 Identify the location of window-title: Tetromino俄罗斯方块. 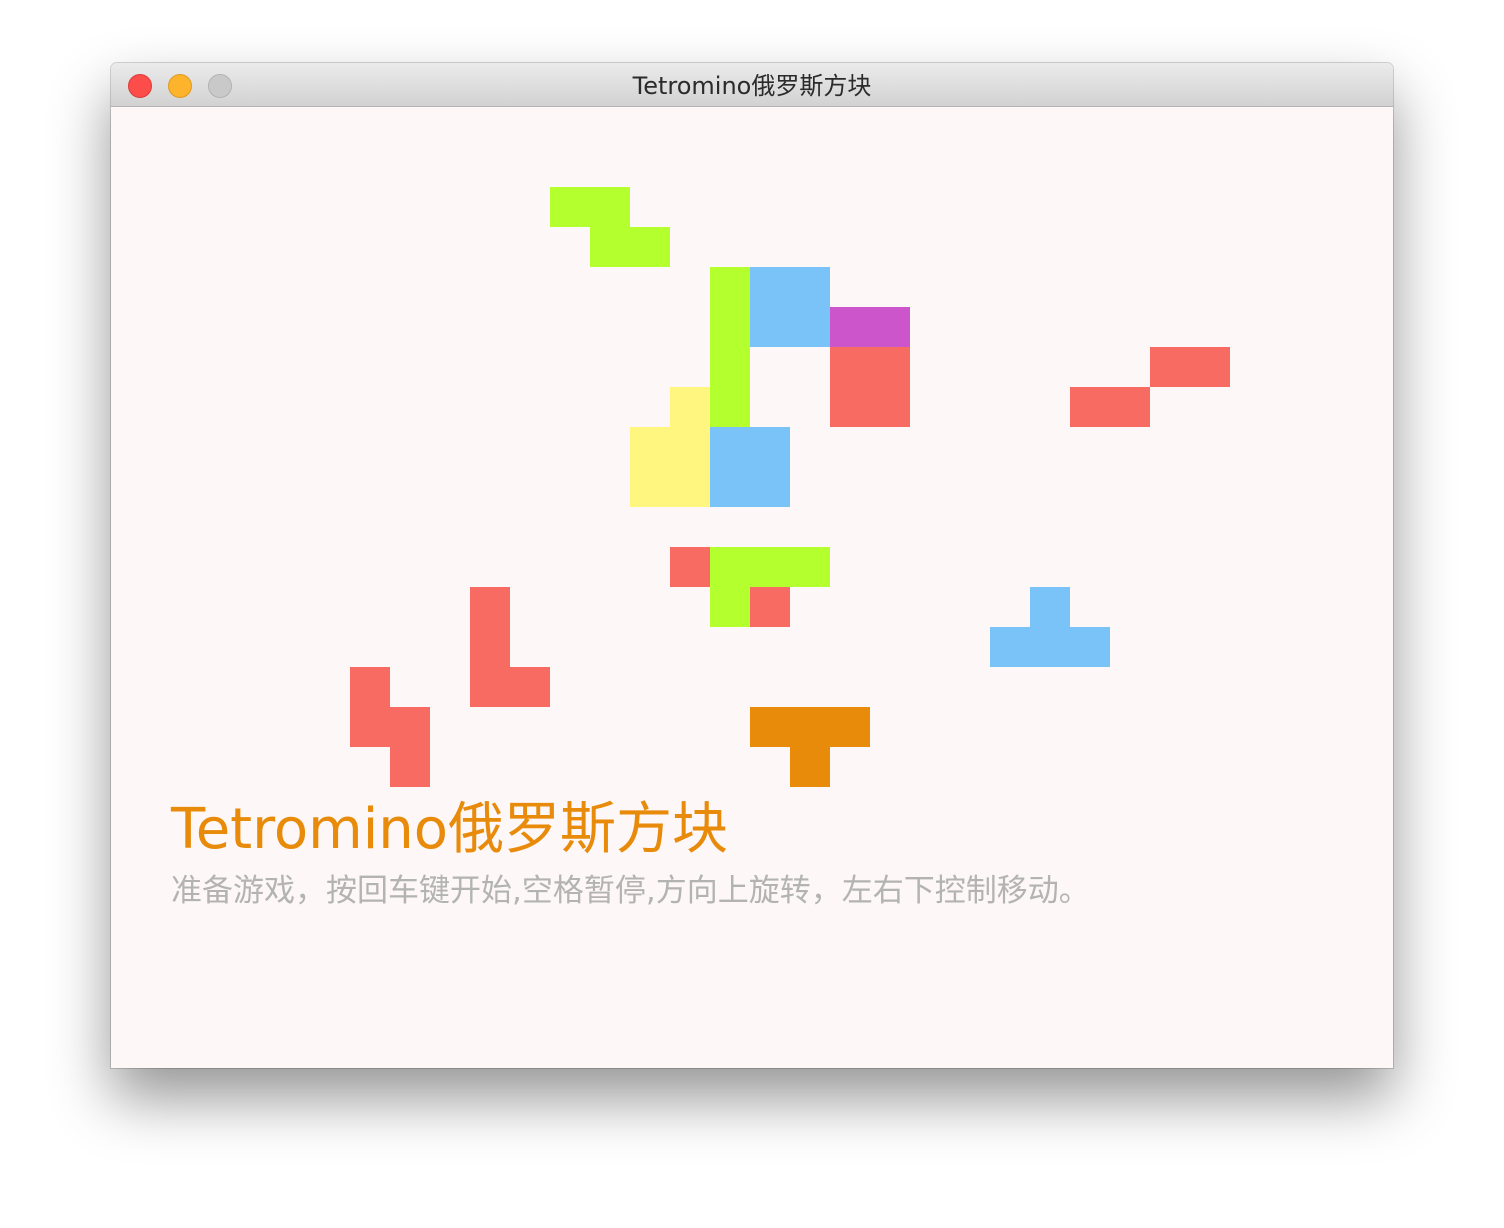
(752, 86).